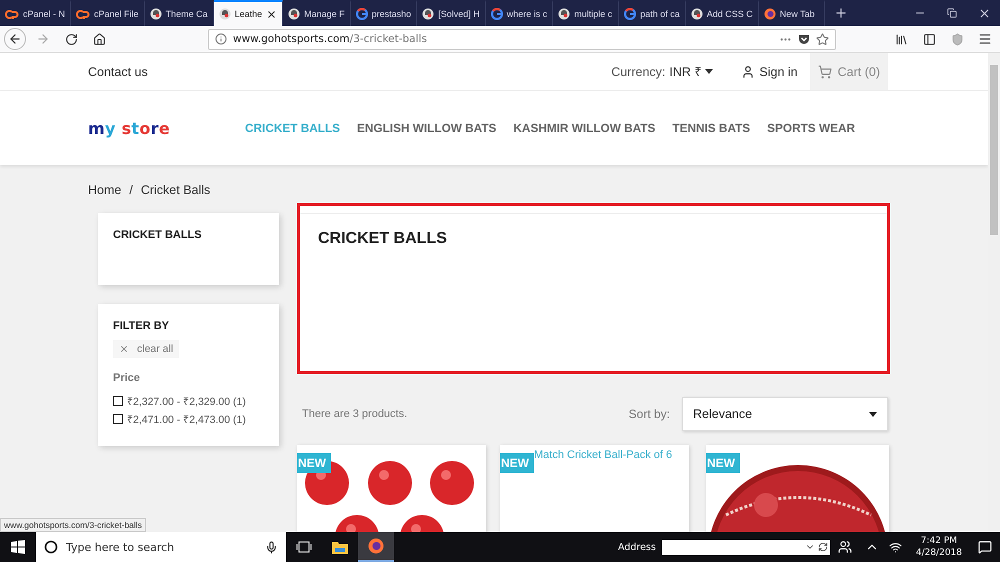  What do you see at coordinates (746, 547) in the screenshot?
I see `address-field` at bounding box center [746, 547].